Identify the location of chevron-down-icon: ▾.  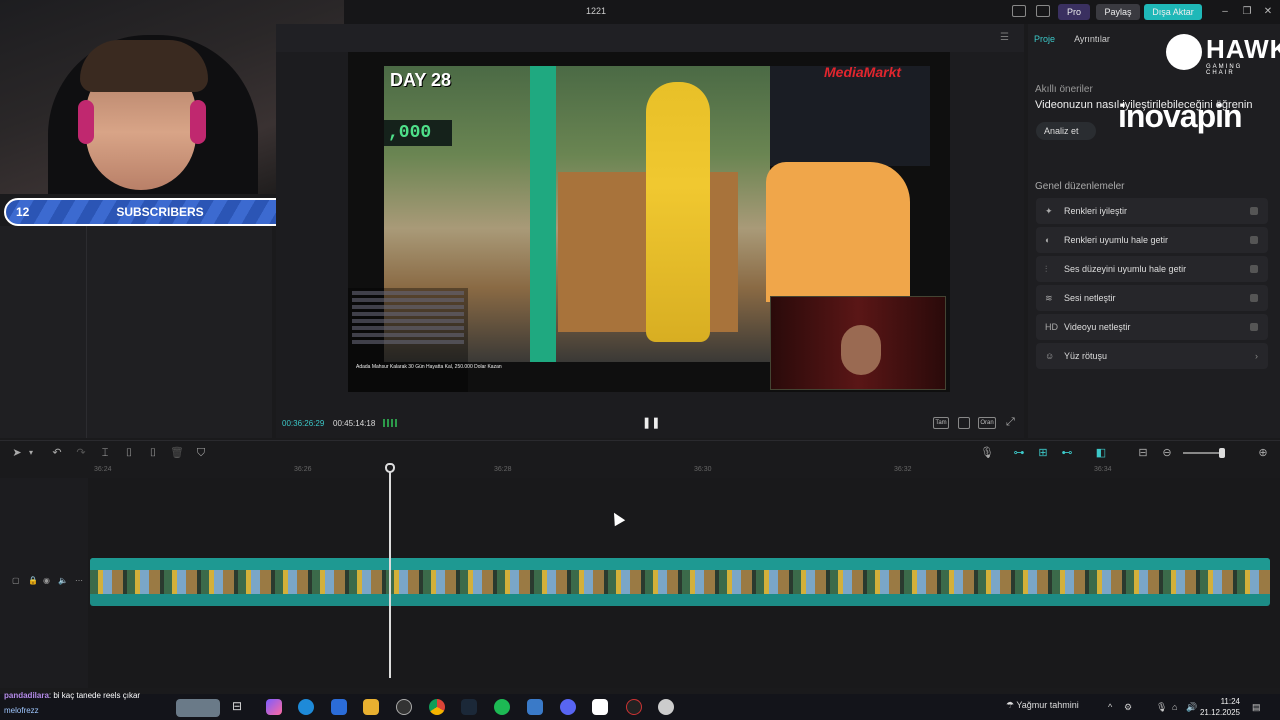
(31, 453).